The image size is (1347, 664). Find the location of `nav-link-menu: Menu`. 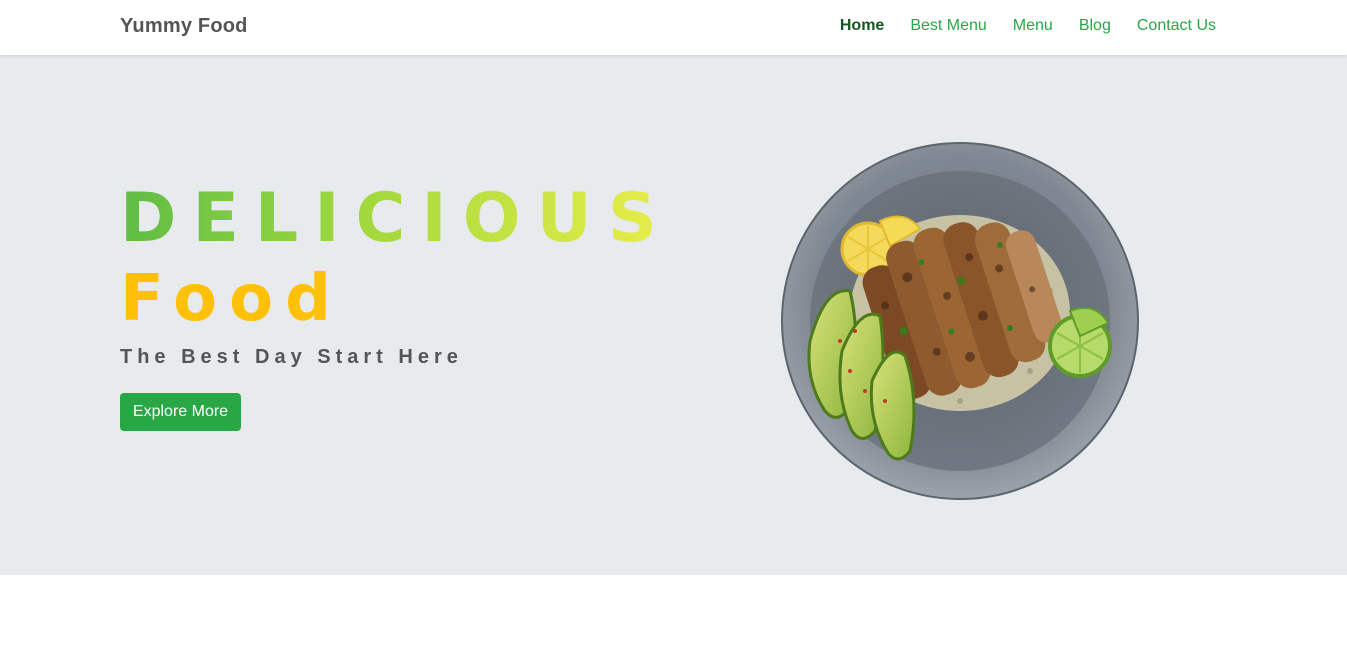

nav-link-menu: Menu is located at coordinates (1033, 25).